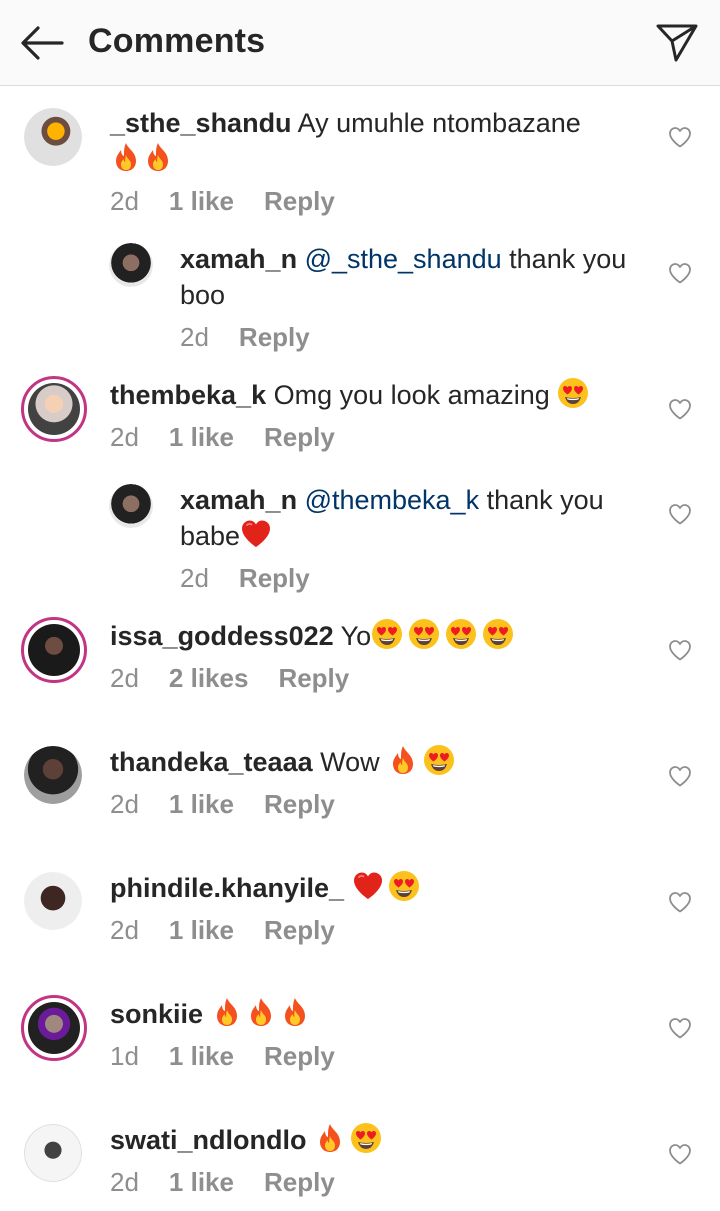 The width and height of the screenshot is (720, 1211). What do you see at coordinates (360, 43) in the screenshot?
I see `top-bar: Comments` at bounding box center [360, 43].